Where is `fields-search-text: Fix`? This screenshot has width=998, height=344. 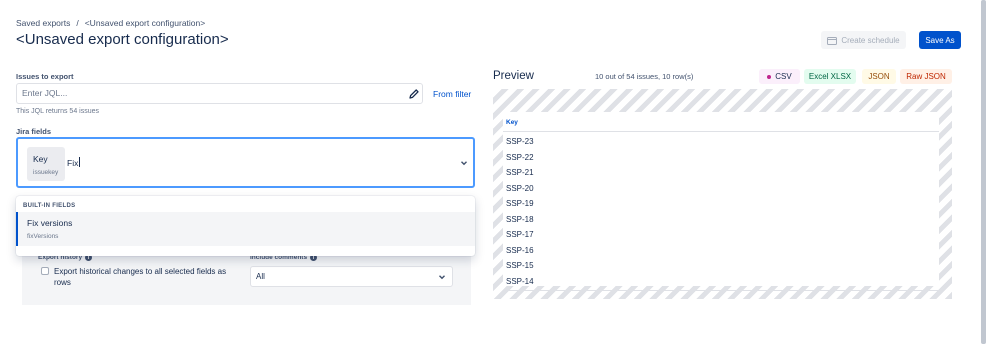
fields-search-text: Fix is located at coordinates (74, 162).